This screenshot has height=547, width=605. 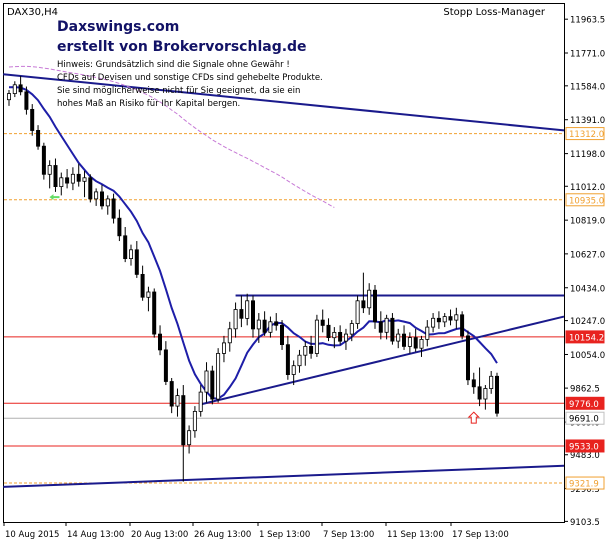 What do you see at coordinates (585, 523) in the screenshot?
I see `price-tick-label: 9103.5` at bounding box center [585, 523].